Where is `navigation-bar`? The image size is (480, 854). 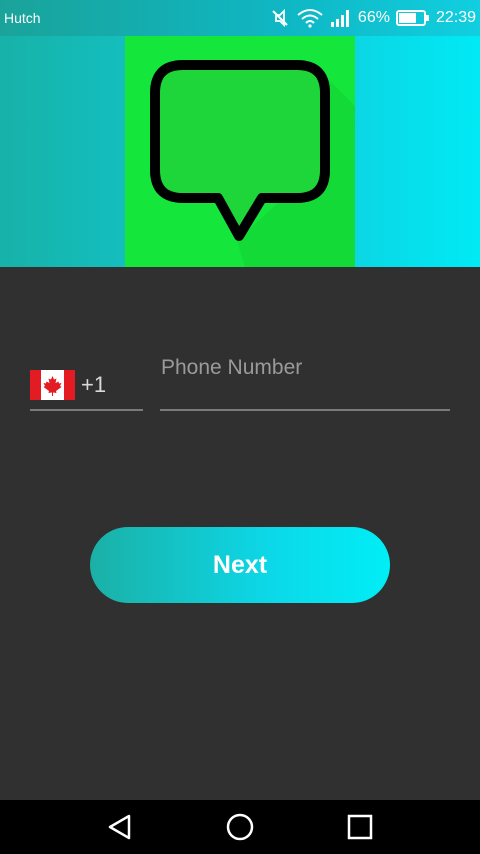 navigation-bar is located at coordinates (240, 827).